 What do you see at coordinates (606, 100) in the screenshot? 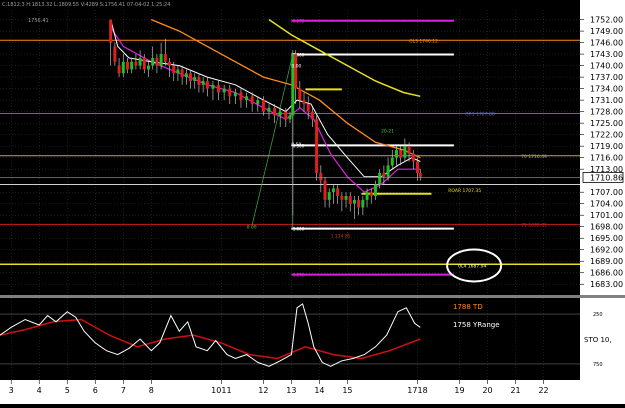
I see `price-tick-label: 1731.00` at bounding box center [606, 100].